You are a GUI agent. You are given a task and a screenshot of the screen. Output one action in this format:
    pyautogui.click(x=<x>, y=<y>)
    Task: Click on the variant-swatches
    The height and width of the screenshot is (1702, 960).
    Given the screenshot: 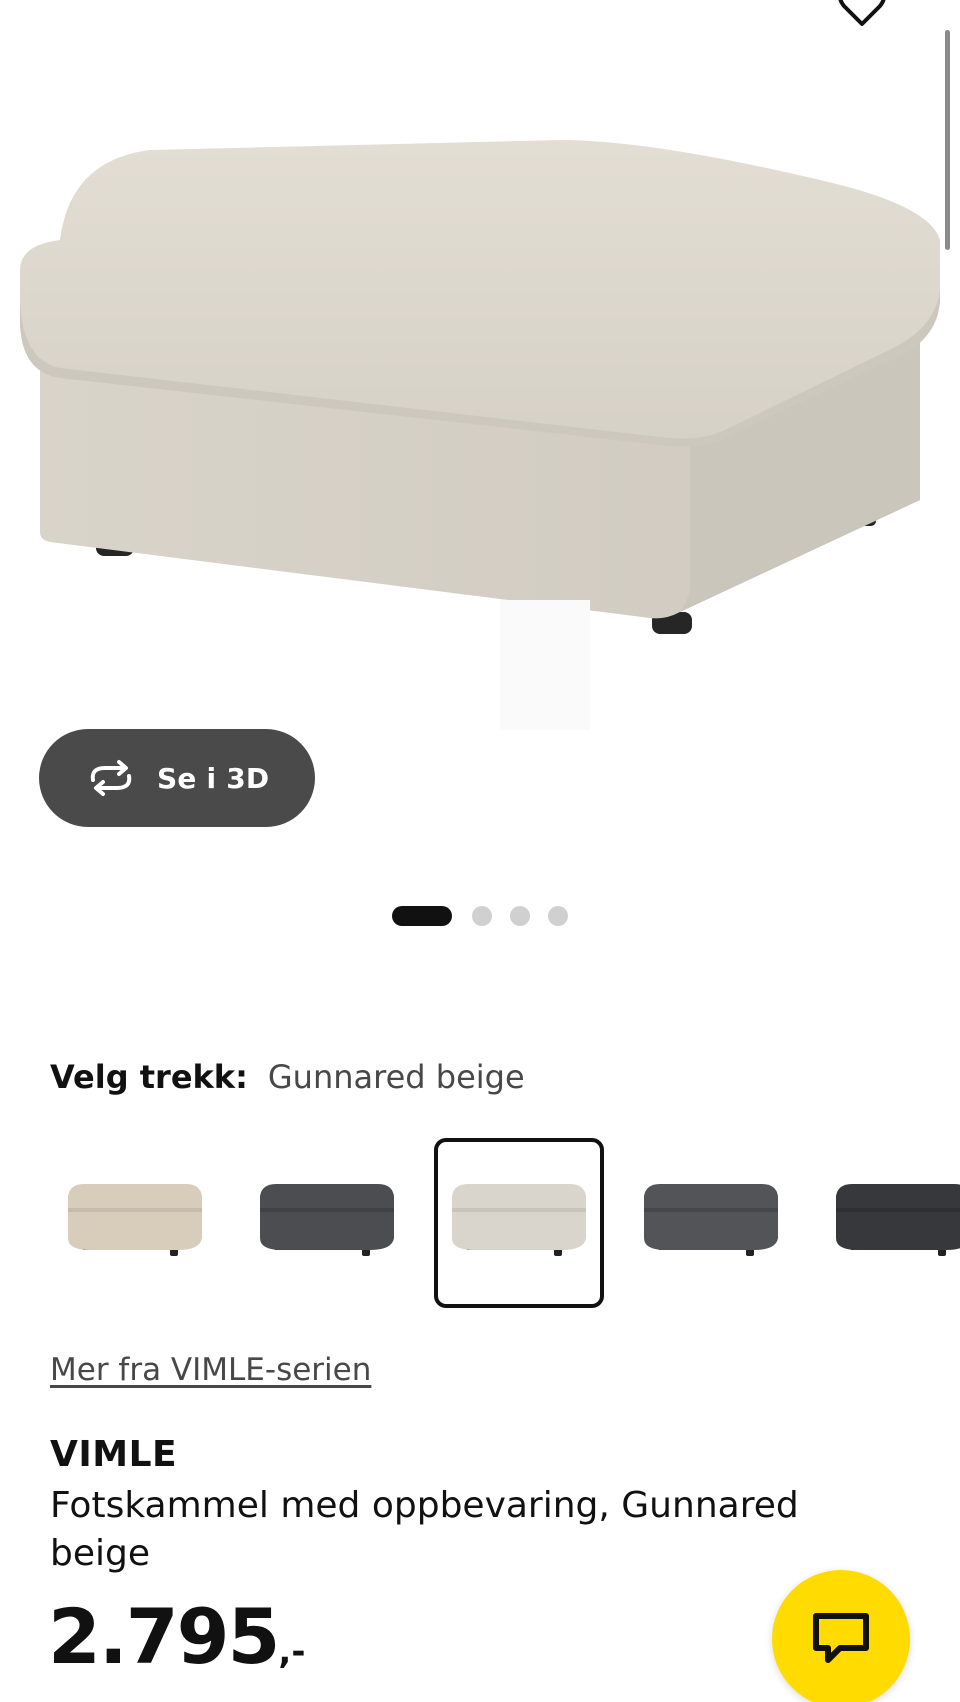 What is the action you would take?
    pyautogui.click(x=505, y=1223)
    